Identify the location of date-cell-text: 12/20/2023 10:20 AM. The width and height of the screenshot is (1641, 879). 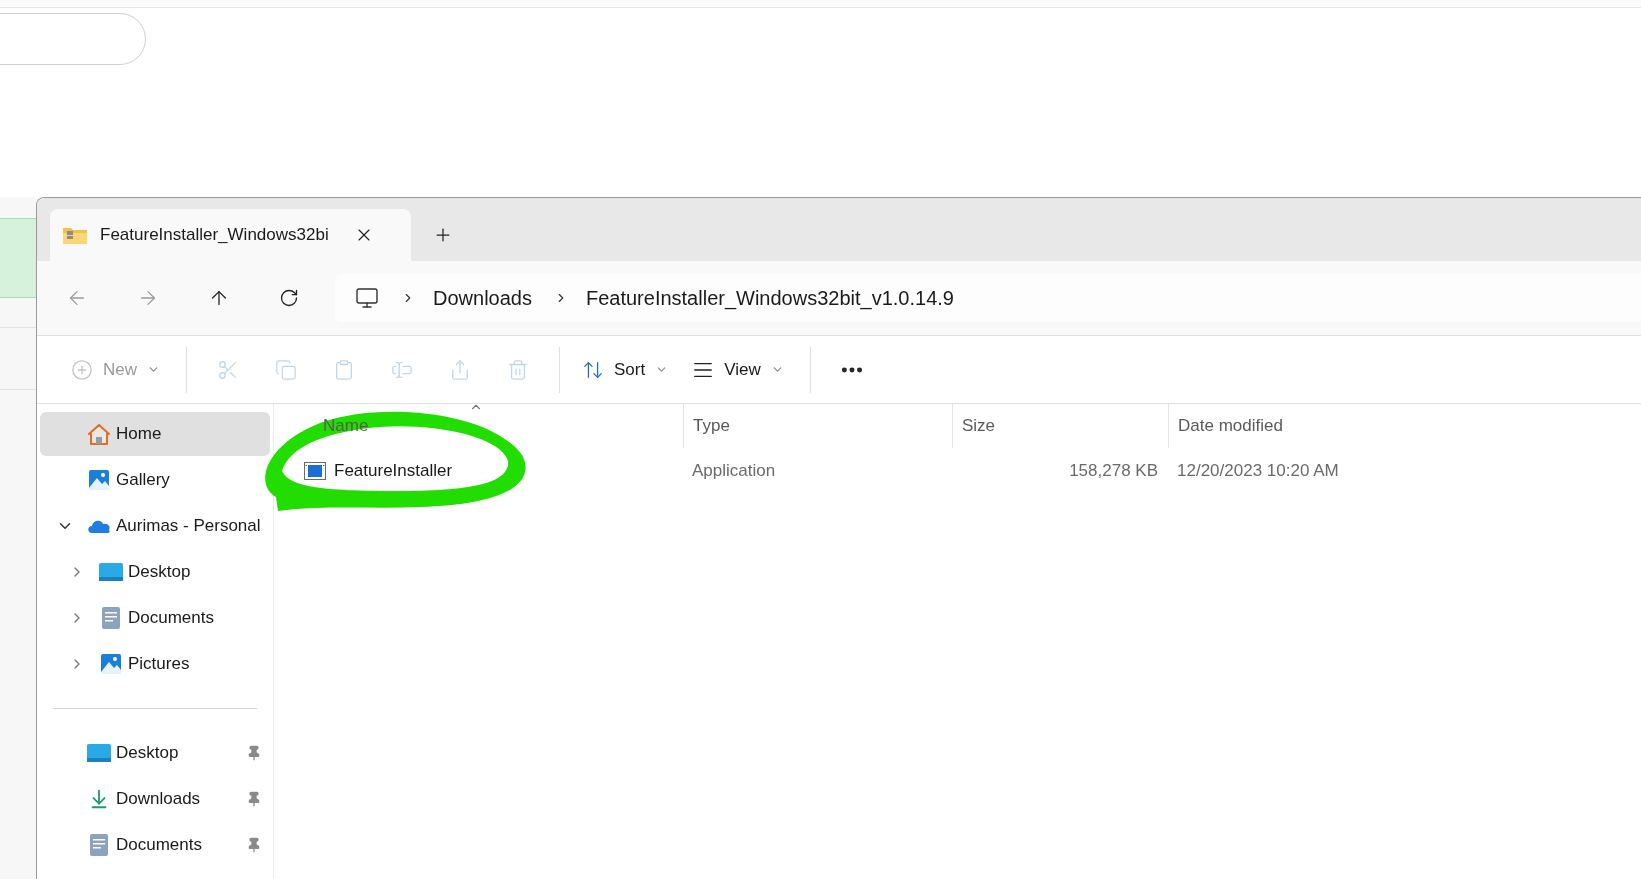
(1258, 471).